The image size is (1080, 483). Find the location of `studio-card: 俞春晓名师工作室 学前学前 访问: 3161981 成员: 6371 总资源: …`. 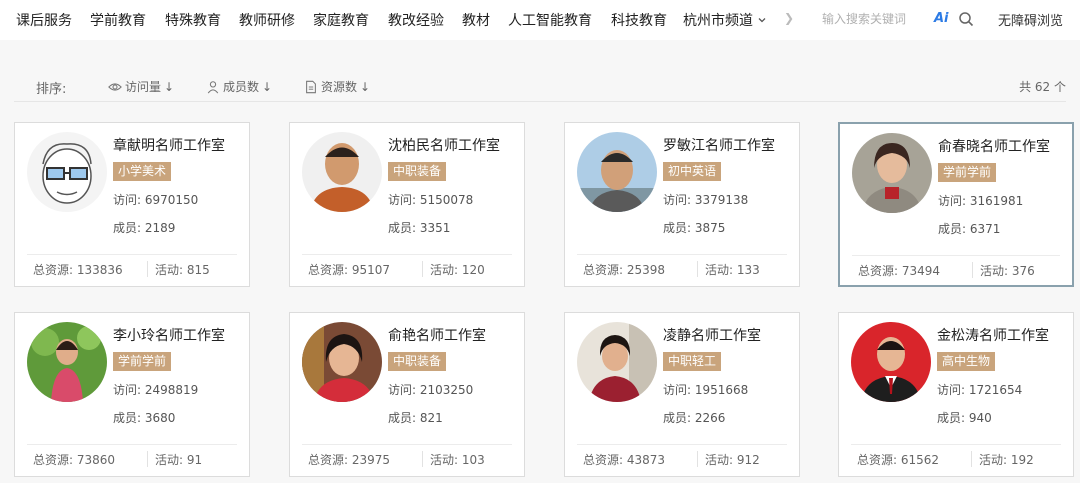

studio-card: 俞春晓名师工作室 学前学前 访问: 3161981 成员: 6371 总资源: … is located at coordinates (956, 204).